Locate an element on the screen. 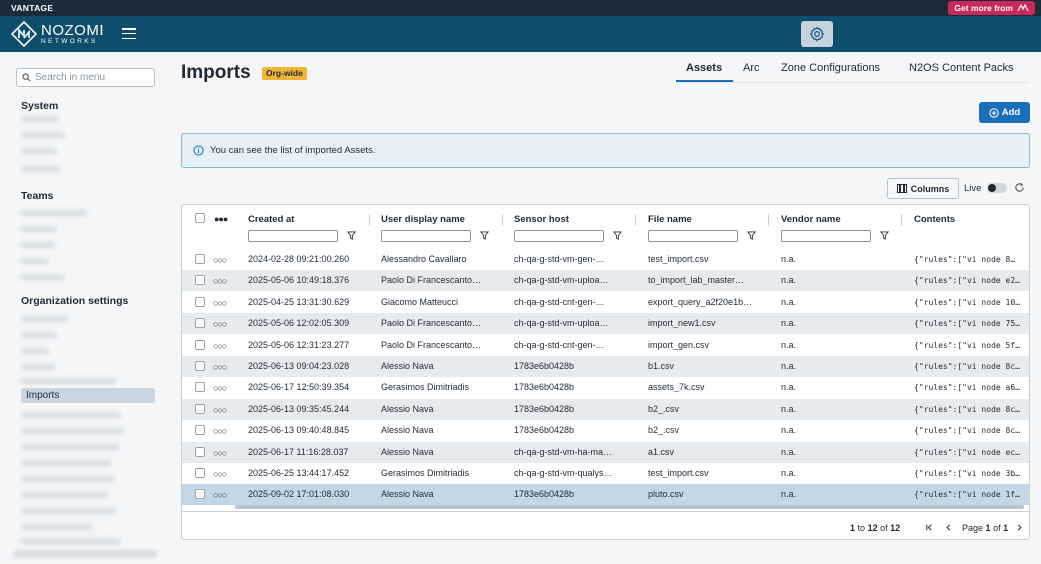  tab-zone-configurations: Zone Configurations is located at coordinates (830, 68).